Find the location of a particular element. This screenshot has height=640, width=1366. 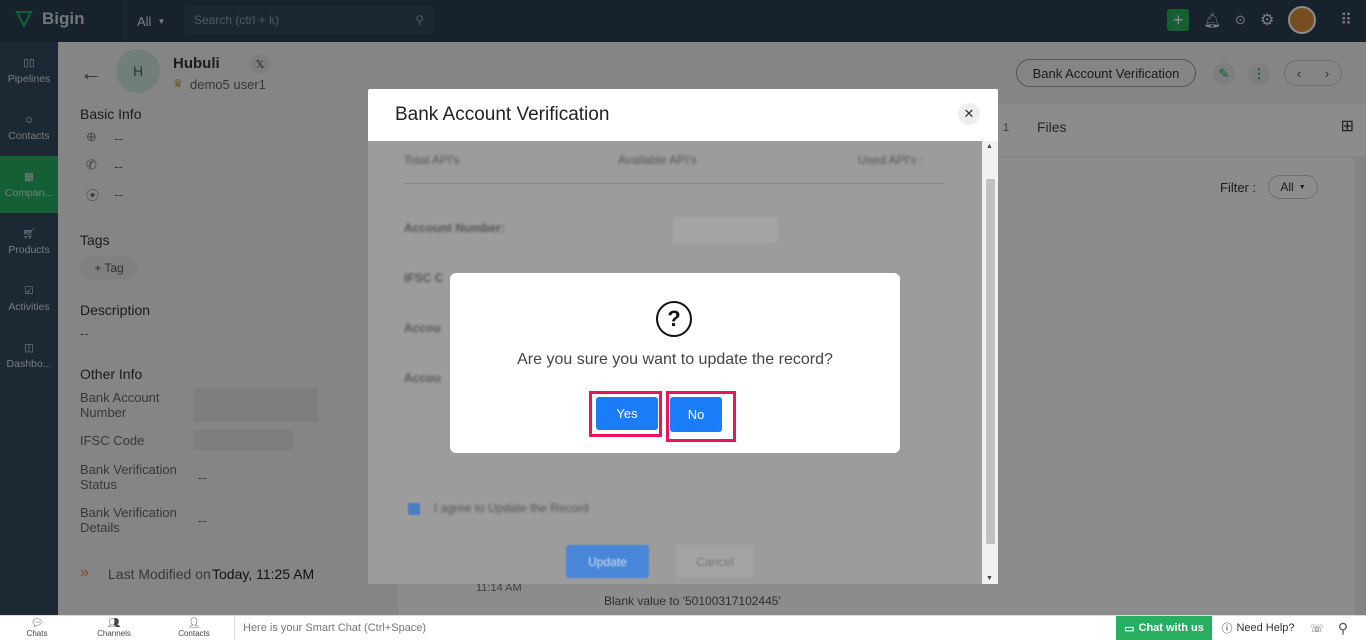

close-icon: ✕ is located at coordinates (969, 114).